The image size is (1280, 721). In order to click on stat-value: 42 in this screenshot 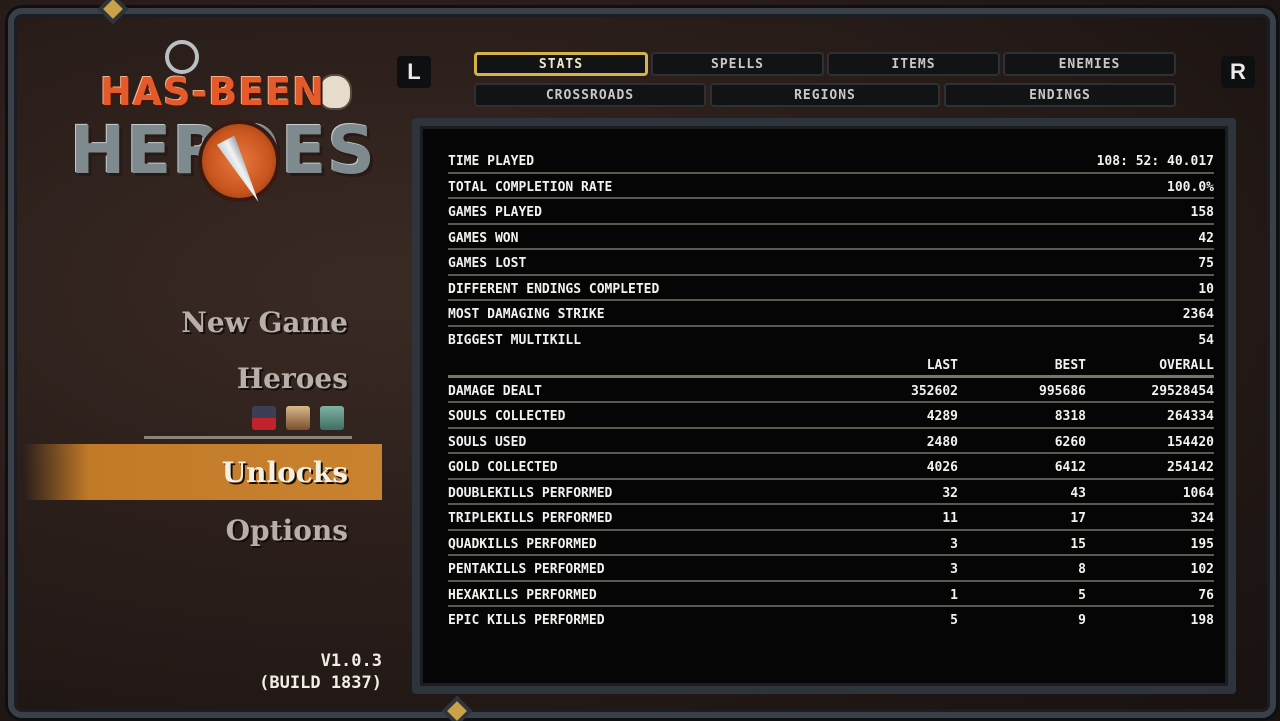, I will do `click(1206, 238)`.